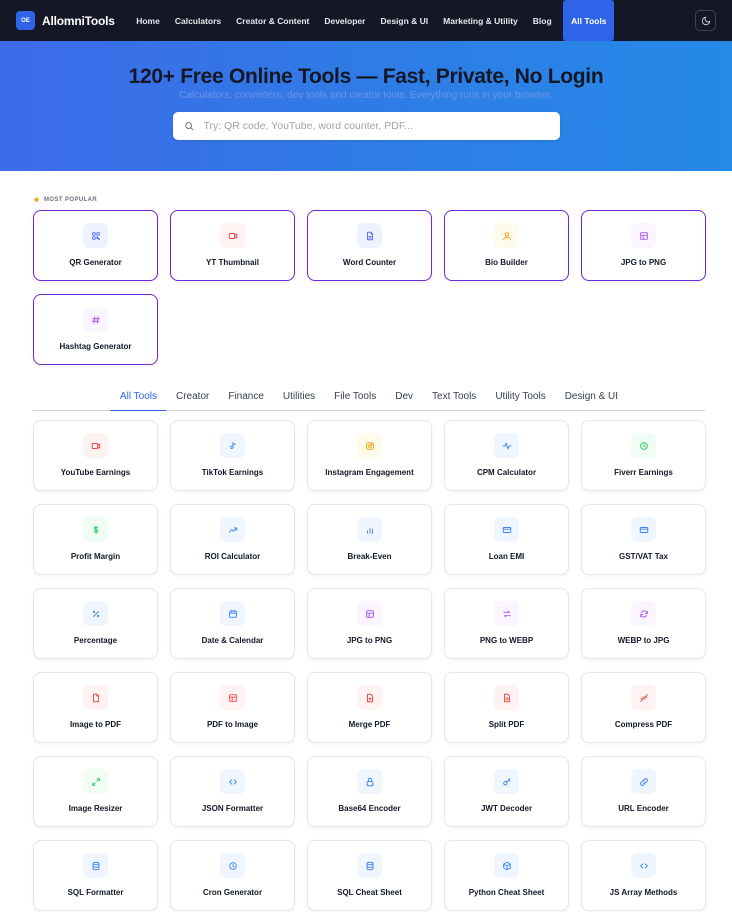 The height and width of the screenshot is (912, 732). I want to click on nav-link-calculators: Calculators, so click(197, 20).